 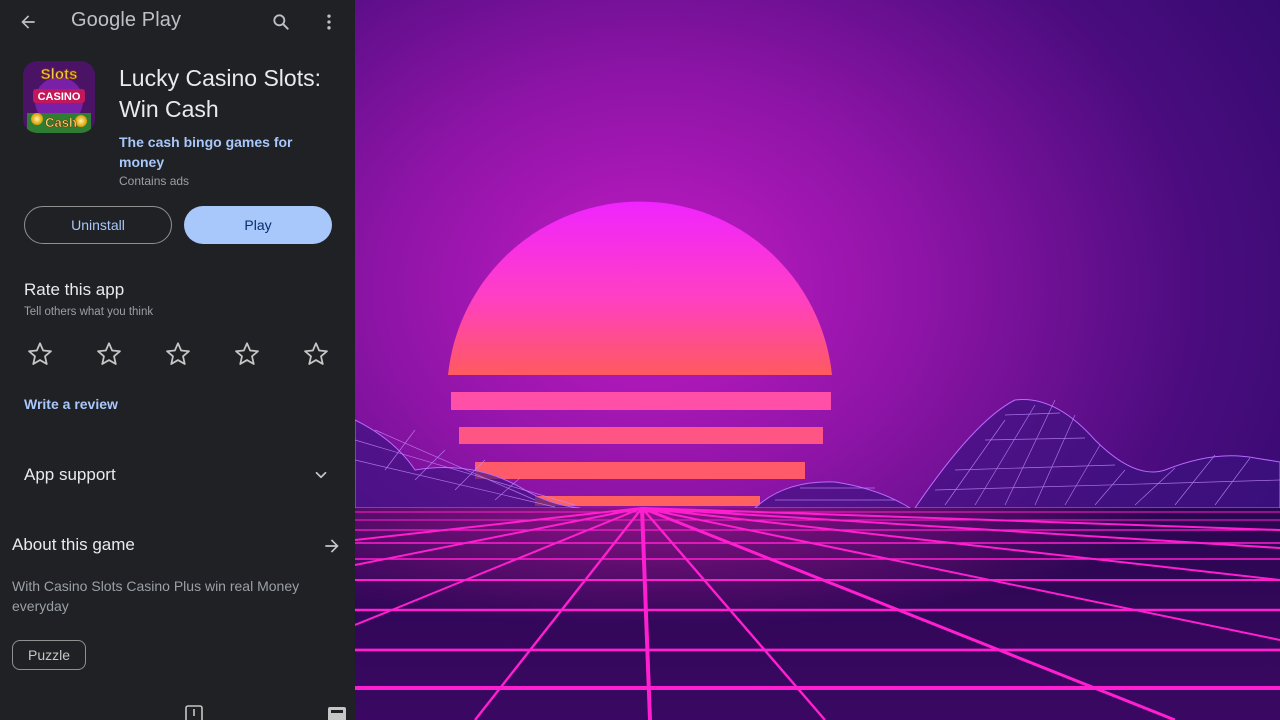 What do you see at coordinates (258, 225) in the screenshot?
I see `play-button: Play` at bounding box center [258, 225].